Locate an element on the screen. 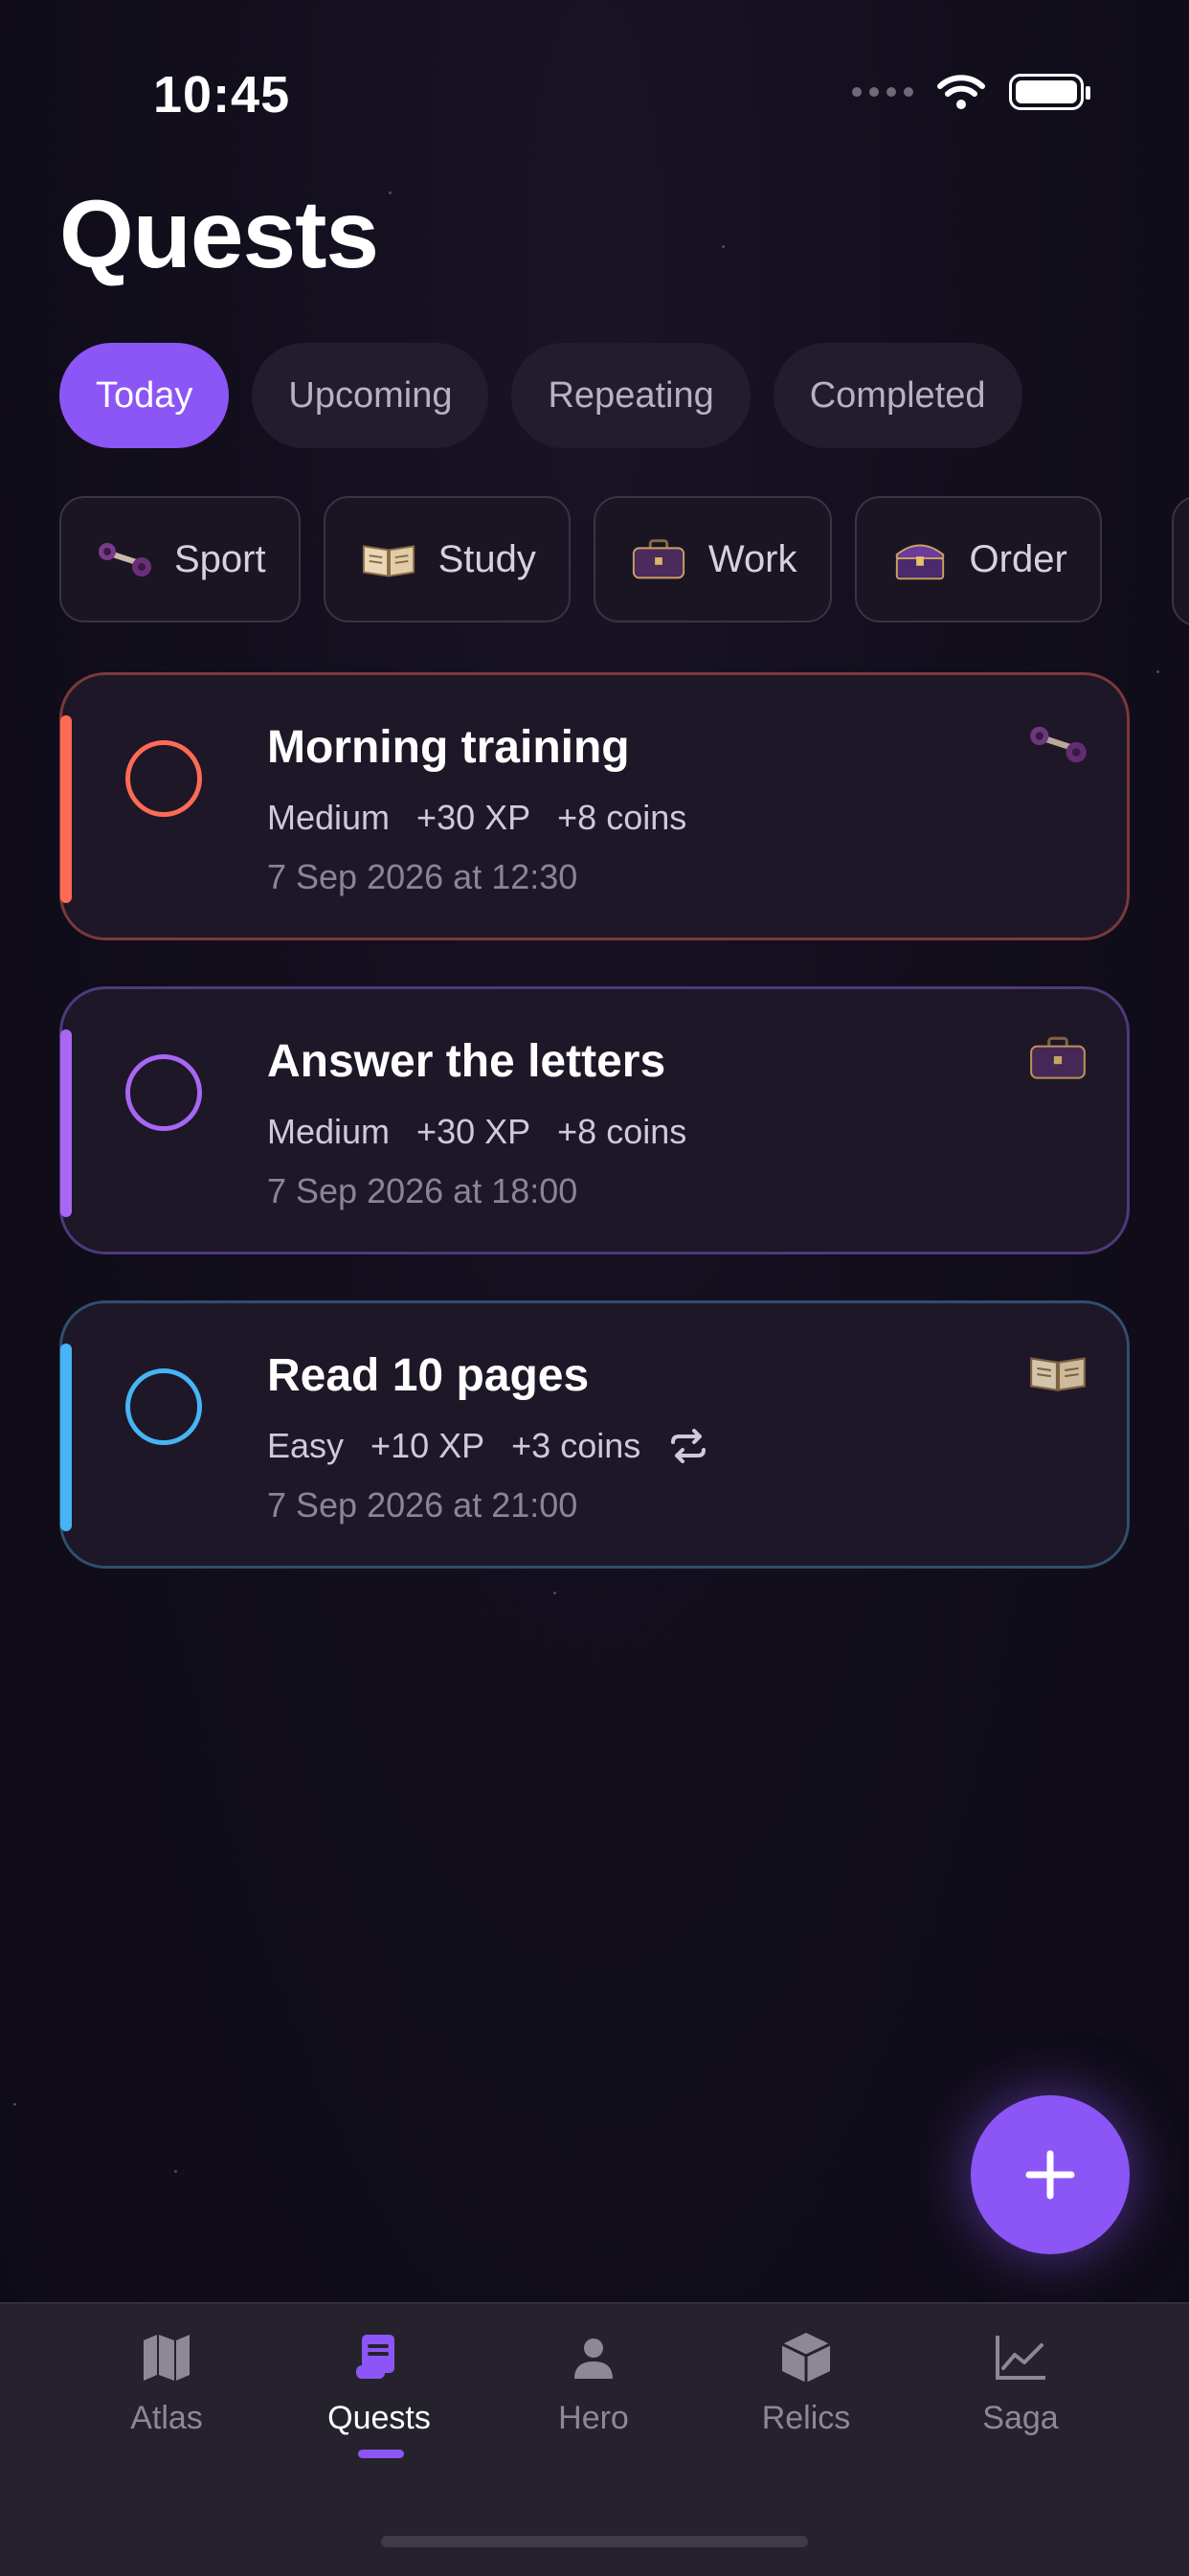 The image size is (1189, 2576). quest-xp: +10 XP is located at coordinates (427, 1445).